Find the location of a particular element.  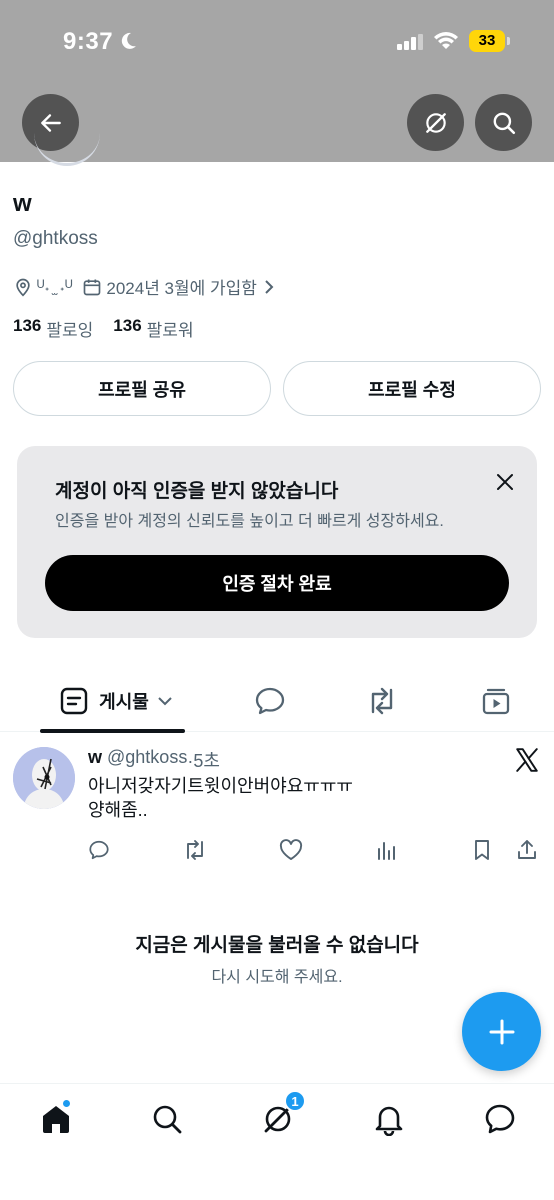

nav-grok: 1 is located at coordinates (283, 1113).